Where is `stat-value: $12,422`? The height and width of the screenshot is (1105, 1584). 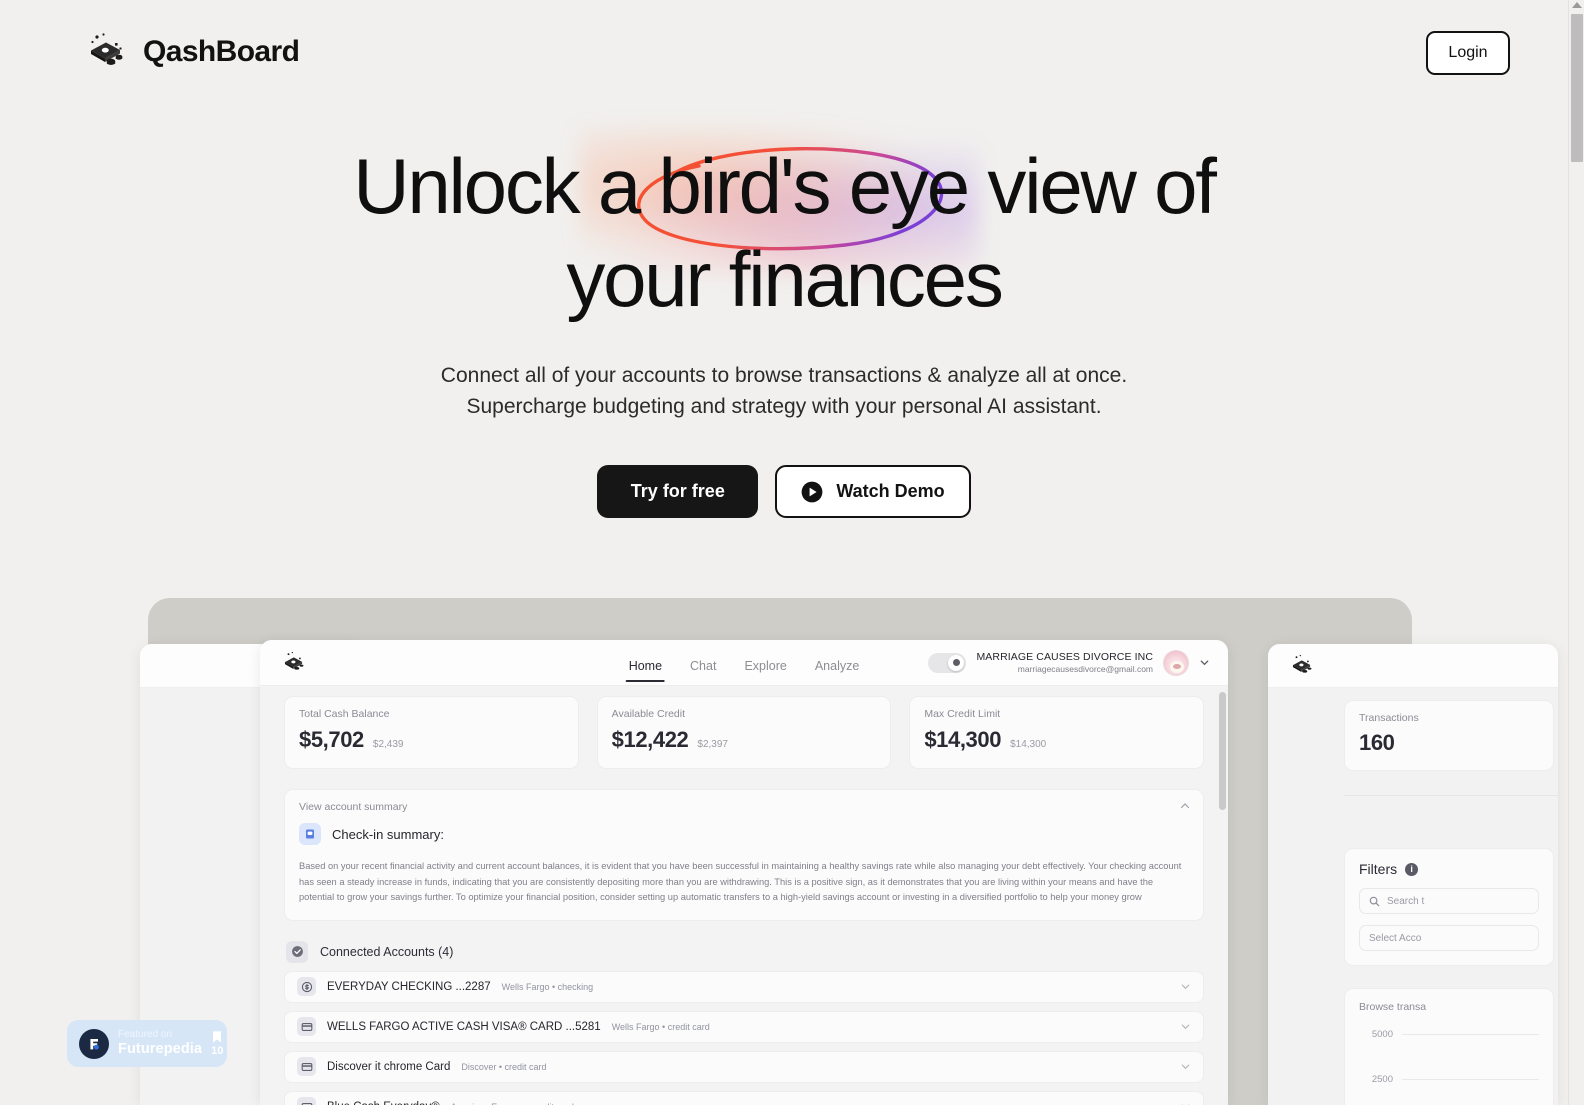 stat-value: $12,422 is located at coordinates (650, 739).